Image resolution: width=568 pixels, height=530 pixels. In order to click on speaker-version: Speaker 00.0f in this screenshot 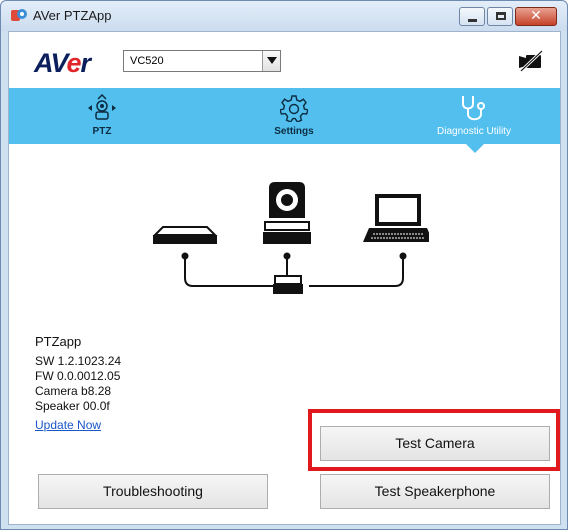, I will do `click(72, 406)`.